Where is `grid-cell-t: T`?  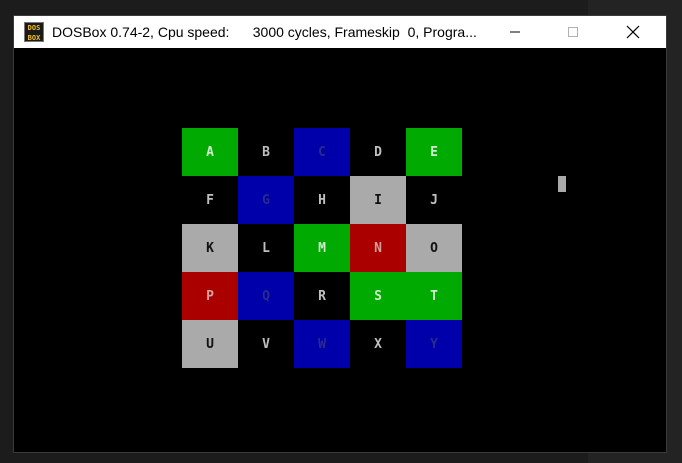
grid-cell-t: T is located at coordinates (434, 296).